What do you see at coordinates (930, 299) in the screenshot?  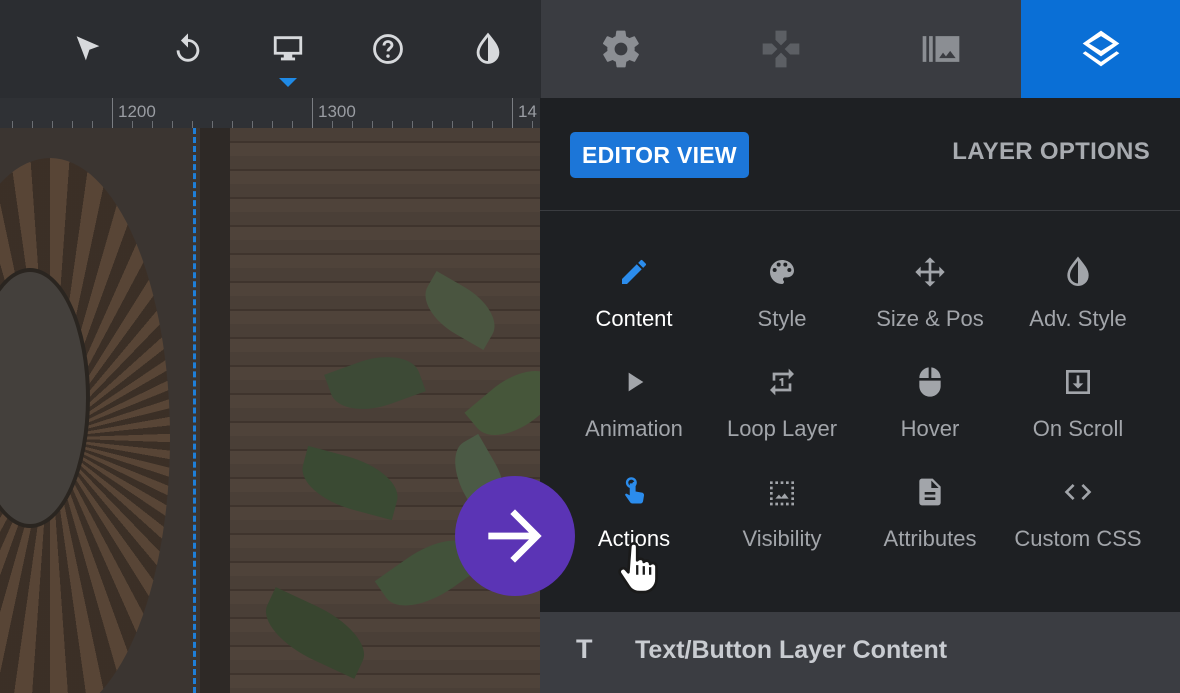 I see `option-size-pos: Size & Pos` at bounding box center [930, 299].